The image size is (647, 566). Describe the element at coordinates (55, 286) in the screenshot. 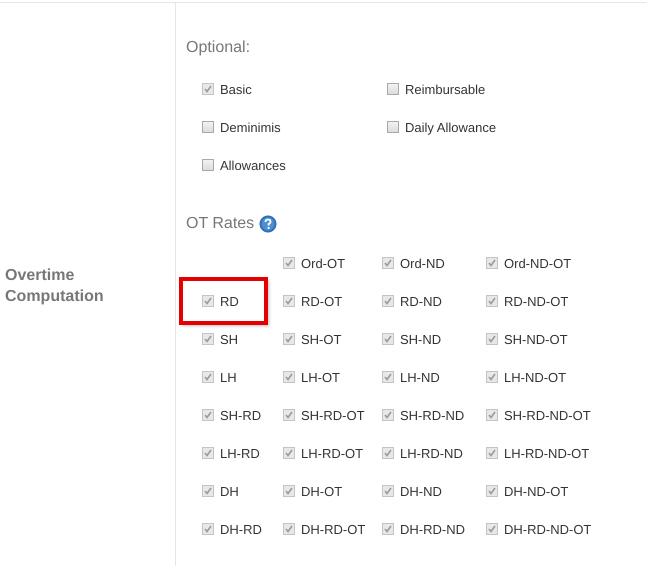

I see `section-label: Overtime Computation` at that location.